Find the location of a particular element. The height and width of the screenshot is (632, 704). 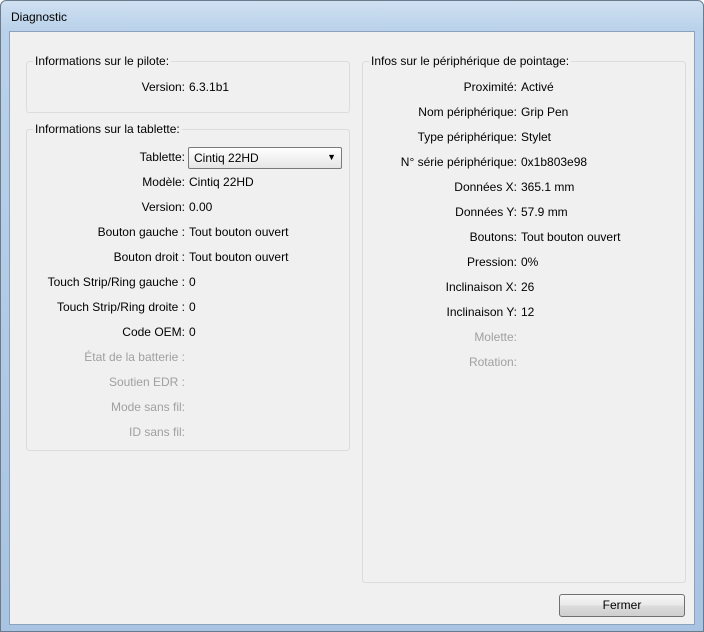

info-row-label: Code OEM: is located at coordinates (153, 332).